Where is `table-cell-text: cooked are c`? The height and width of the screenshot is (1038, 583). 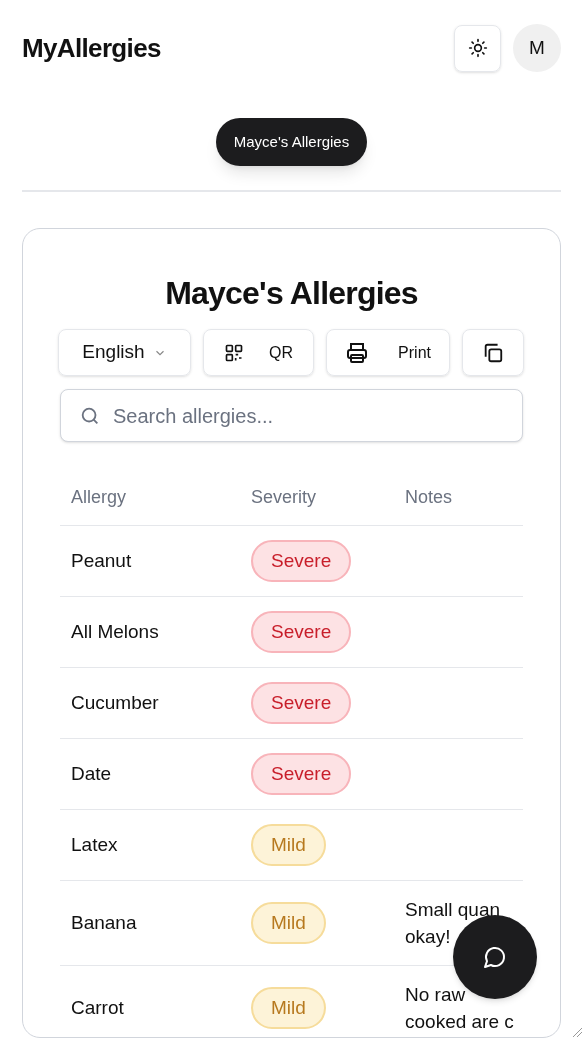
table-cell-text: cooked are c is located at coordinates (459, 1022).